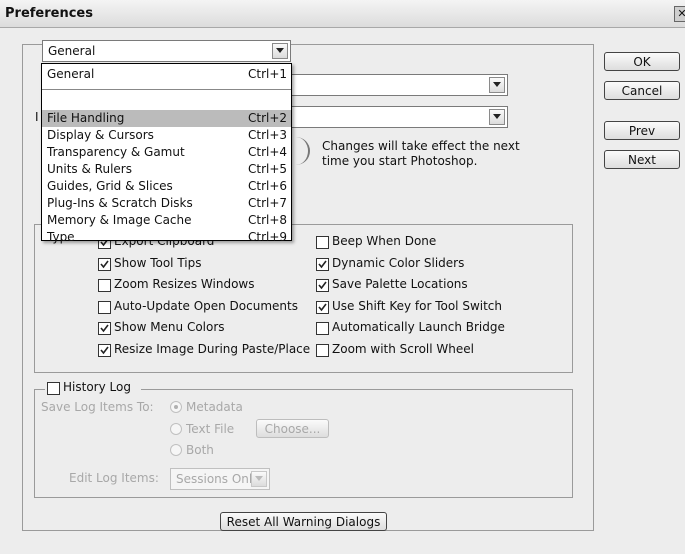 The image size is (685, 554). What do you see at coordinates (166, 51) in the screenshot?
I see `section-select: General` at bounding box center [166, 51].